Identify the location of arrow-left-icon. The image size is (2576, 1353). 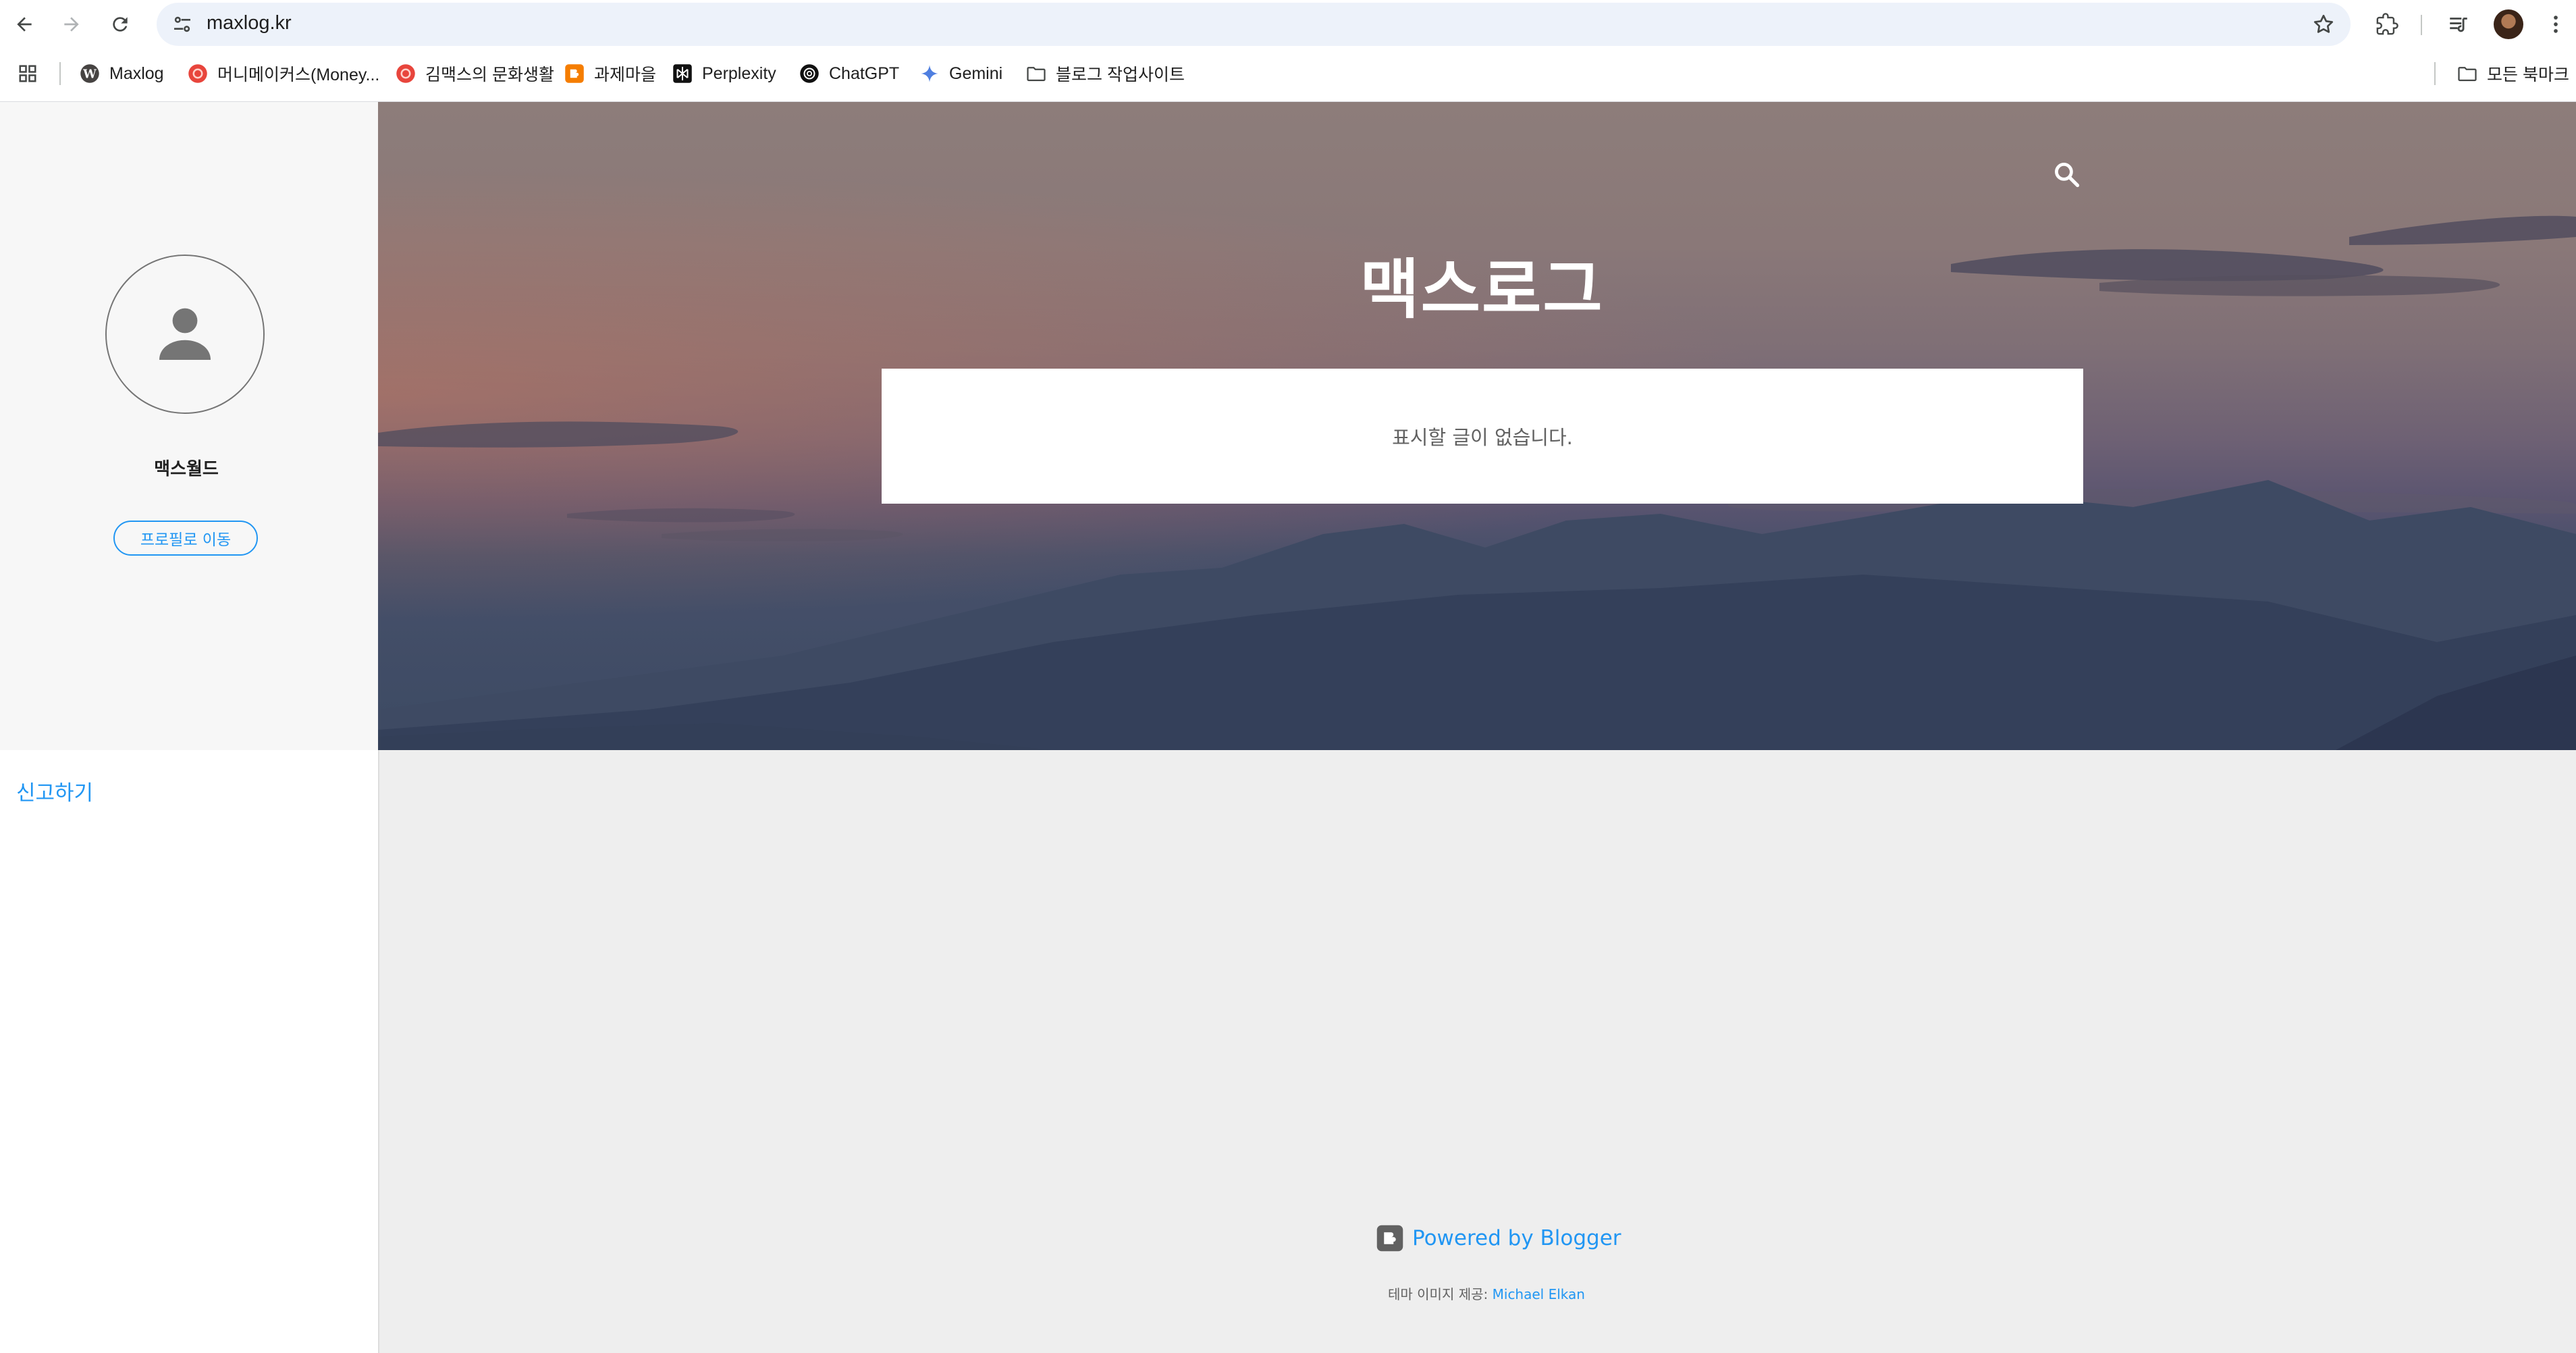
(25, 24).